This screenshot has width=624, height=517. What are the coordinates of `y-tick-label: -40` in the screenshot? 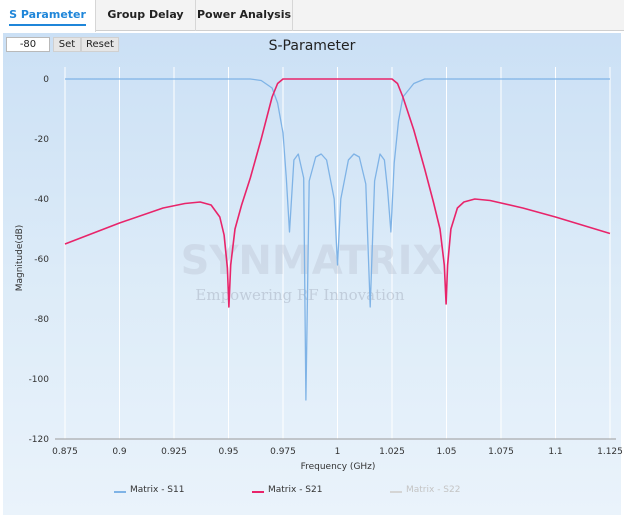 It's located at (41, 200).